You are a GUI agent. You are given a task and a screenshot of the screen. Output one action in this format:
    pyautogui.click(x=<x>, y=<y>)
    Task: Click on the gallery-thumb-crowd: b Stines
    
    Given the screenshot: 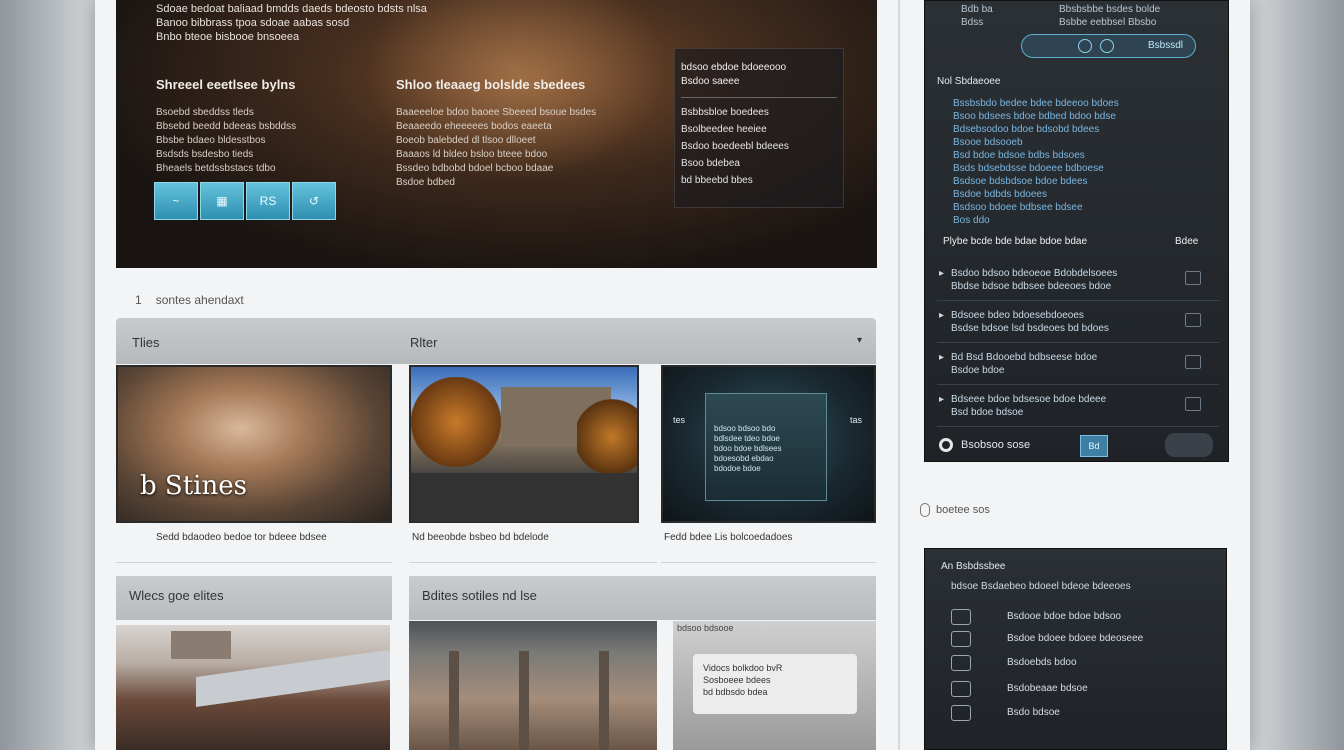 What is the action you would take?
    pyautogui.click(x=254, y=444)
    